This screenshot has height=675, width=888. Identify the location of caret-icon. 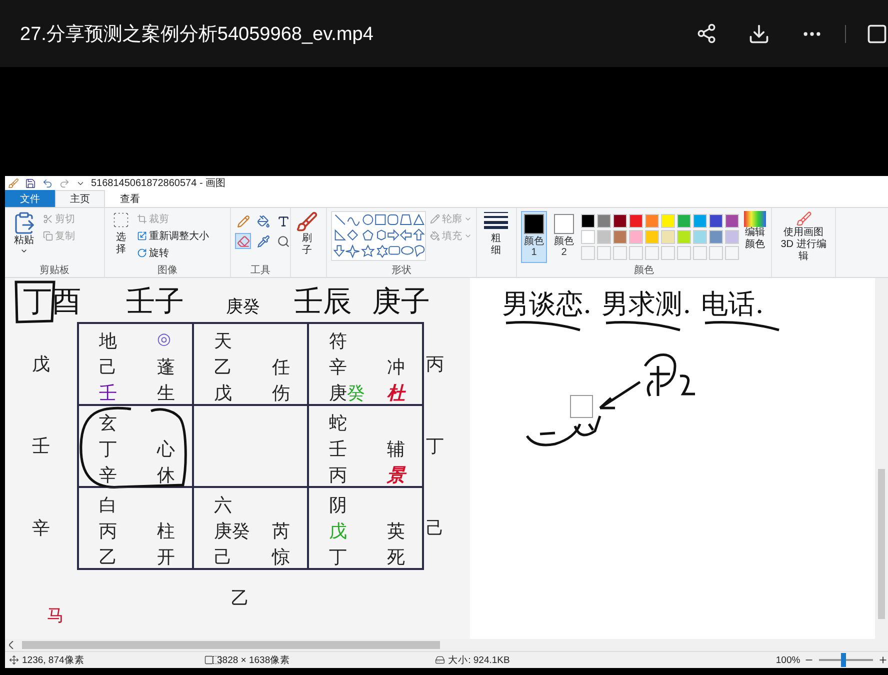
(24, 251).